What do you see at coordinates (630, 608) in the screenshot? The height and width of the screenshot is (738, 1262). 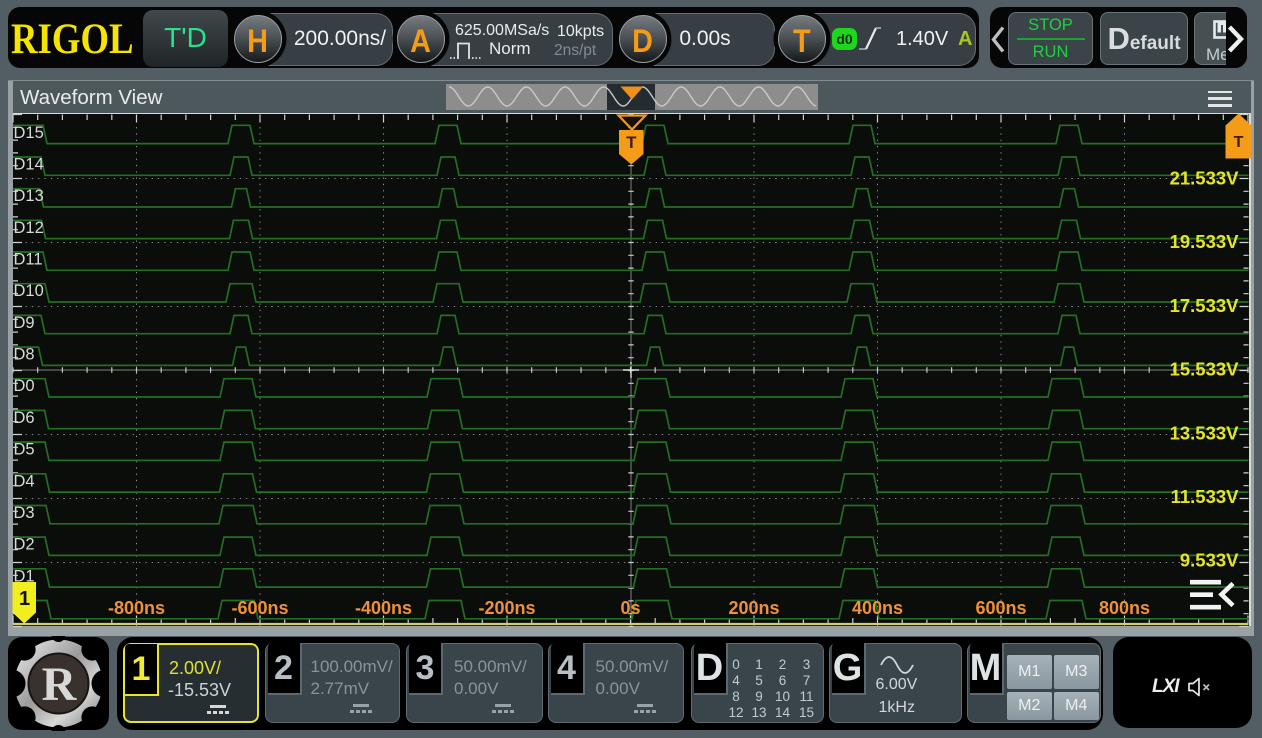 I see `svg-text: 0s` at bounding box center [630, 608].